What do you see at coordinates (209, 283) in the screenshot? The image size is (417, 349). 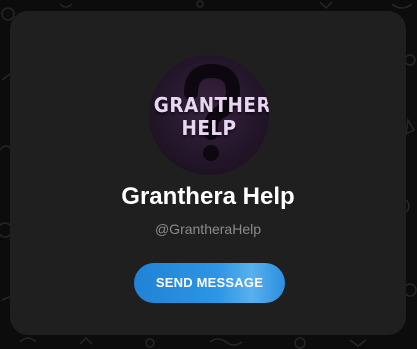 I see `send-message-button: SEND MESSAGE` at bounding box center [209, 283].